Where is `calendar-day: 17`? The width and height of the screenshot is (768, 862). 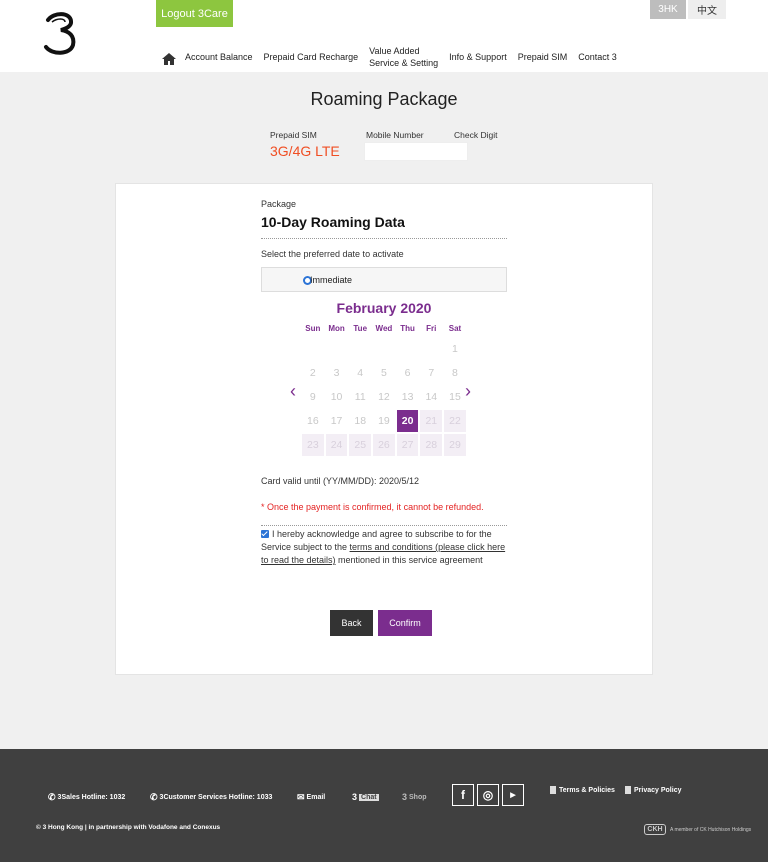 calendar-day: 17 is located at coordinates (336, 421).